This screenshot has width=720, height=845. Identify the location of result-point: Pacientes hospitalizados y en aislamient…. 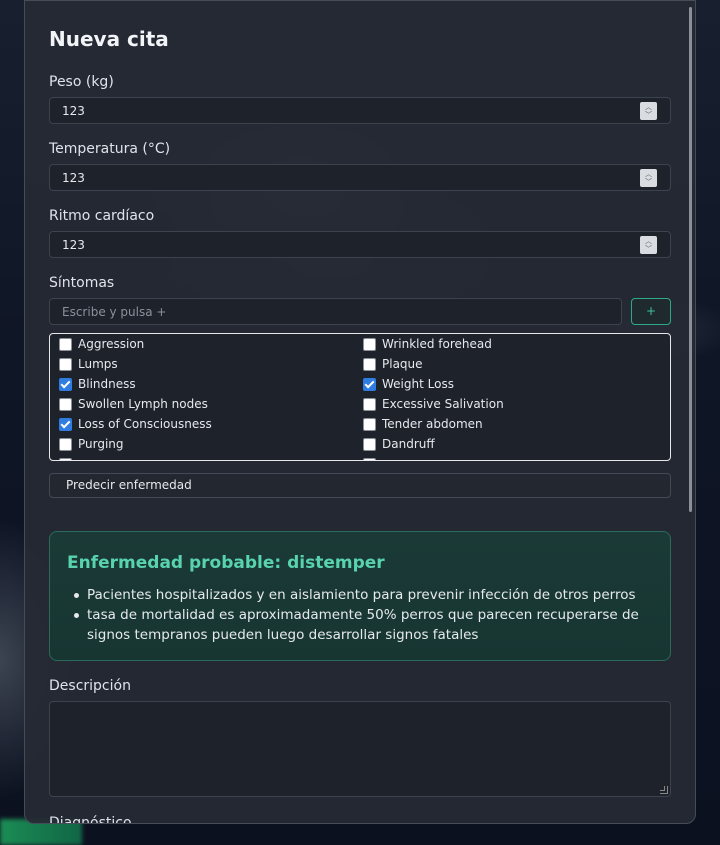
(364, 595).